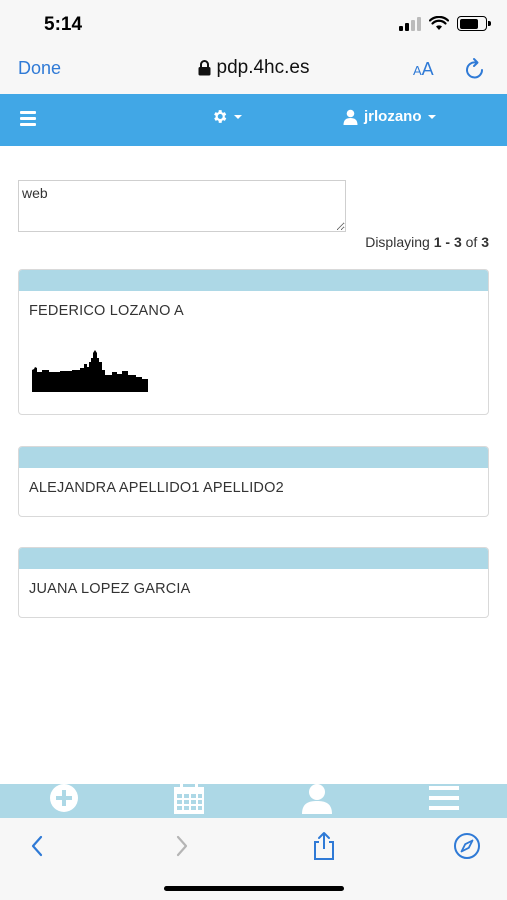 The width and height of the screenshot is (507, 900). I want to click on pagination-to: 3, so click(457, 242).